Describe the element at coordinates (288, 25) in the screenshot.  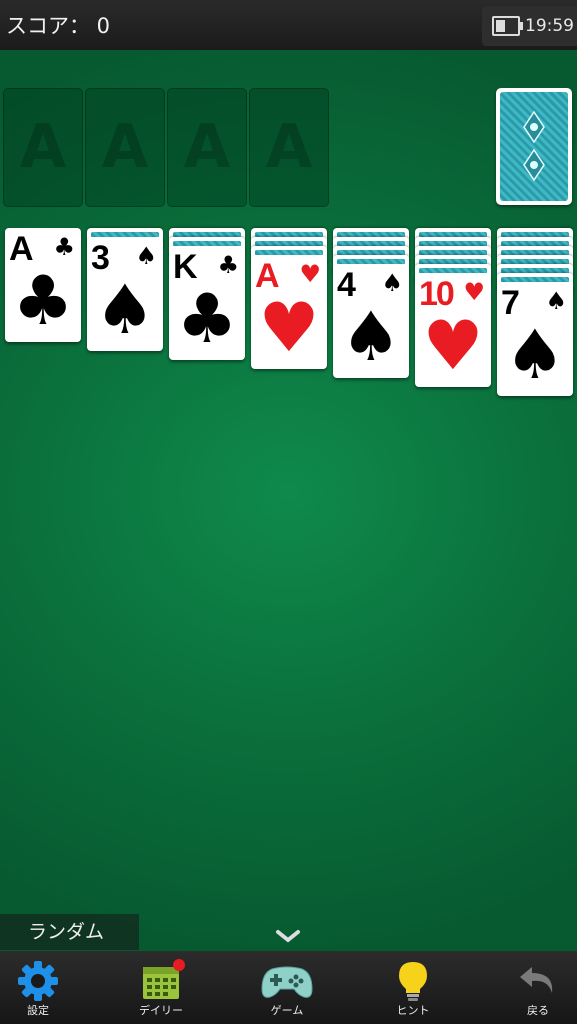
I see `top-bar: スコア： 0 19:59` at that location.